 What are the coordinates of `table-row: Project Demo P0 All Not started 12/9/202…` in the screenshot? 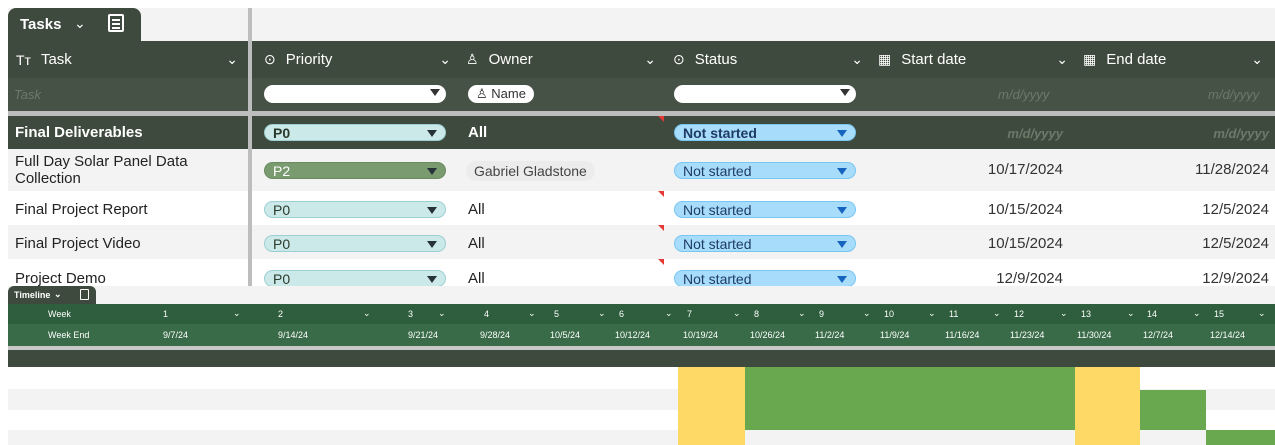 It's located at (641, 272).